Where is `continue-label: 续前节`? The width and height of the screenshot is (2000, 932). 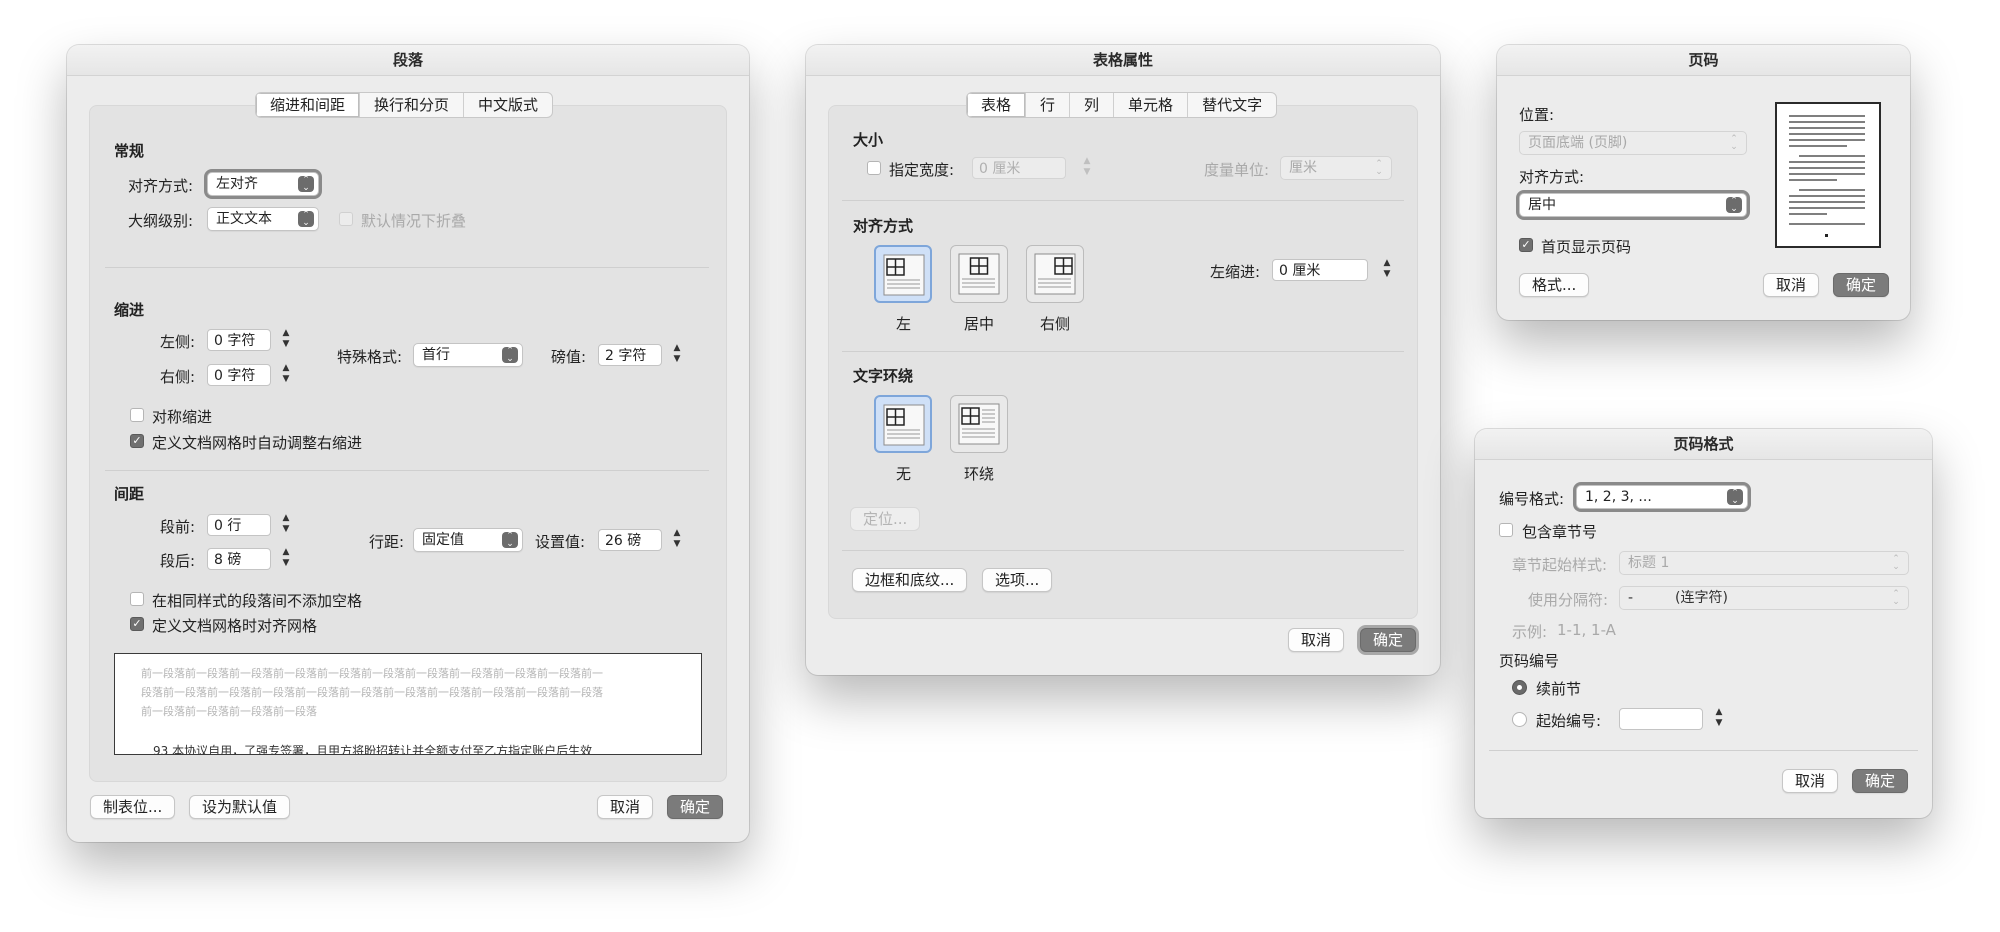
continue-label: 续前节 is located at coordinates (1559, 689).